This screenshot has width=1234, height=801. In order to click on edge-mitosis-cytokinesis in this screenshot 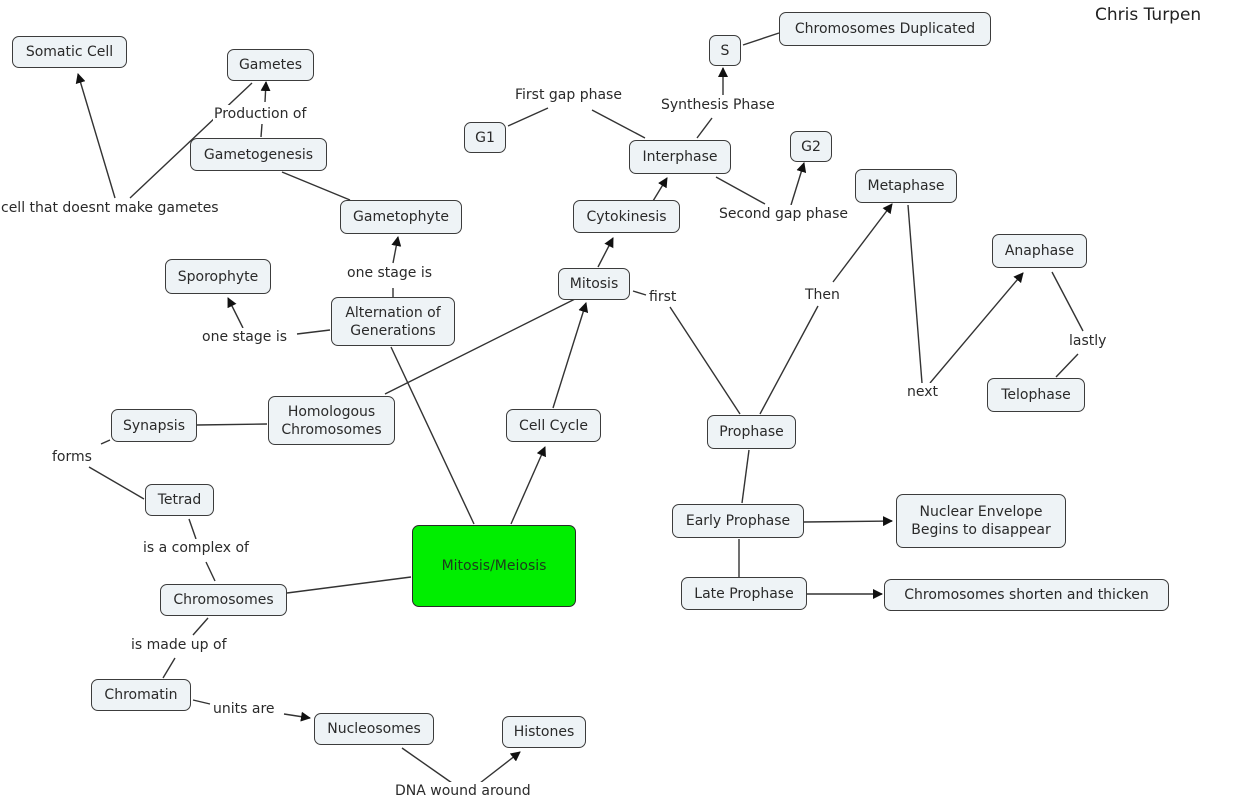, I will do `click(605, 252)`.